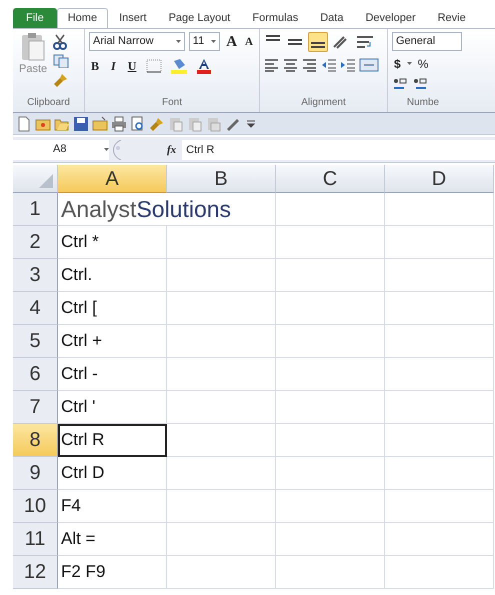 This screenshot has height=595, width=495. I want to click on copy-icon, so click(62, 61).